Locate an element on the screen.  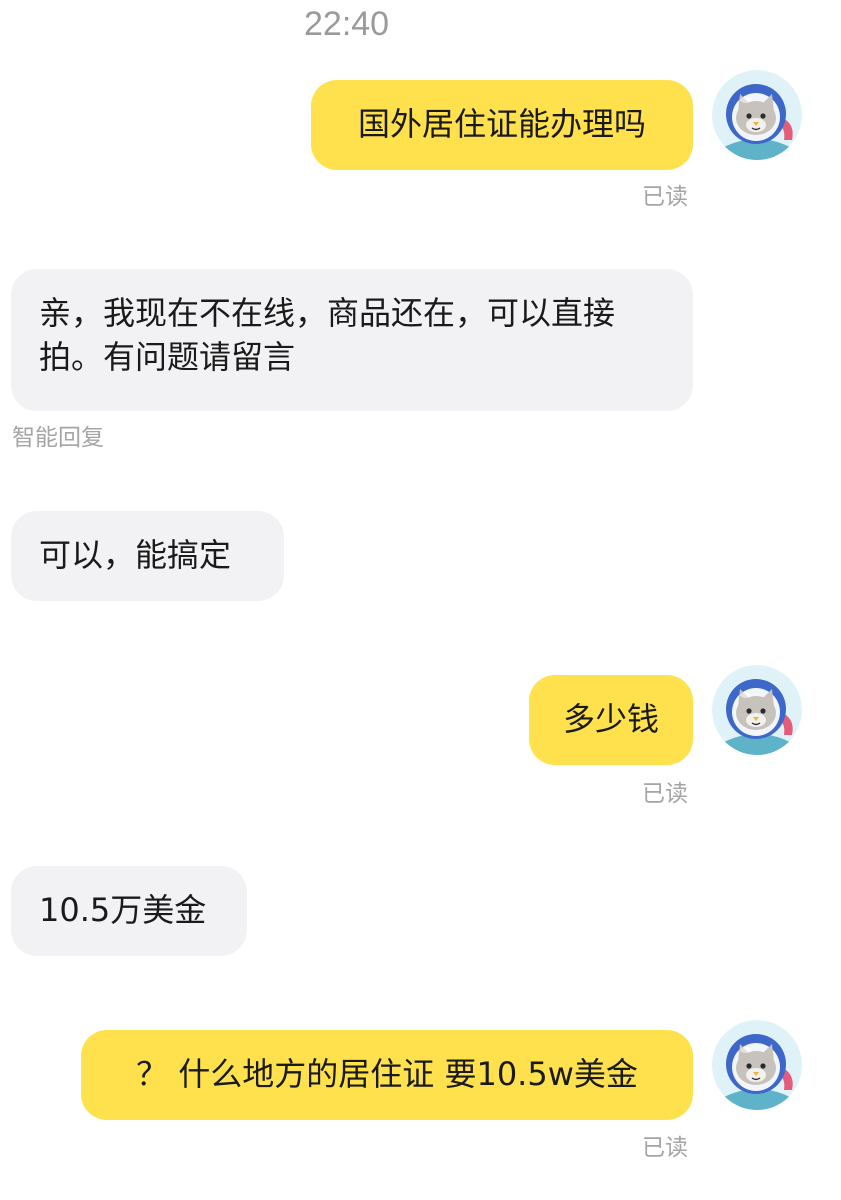
auto-reply-label: 智能回复 is located at coordinates (58, 438).